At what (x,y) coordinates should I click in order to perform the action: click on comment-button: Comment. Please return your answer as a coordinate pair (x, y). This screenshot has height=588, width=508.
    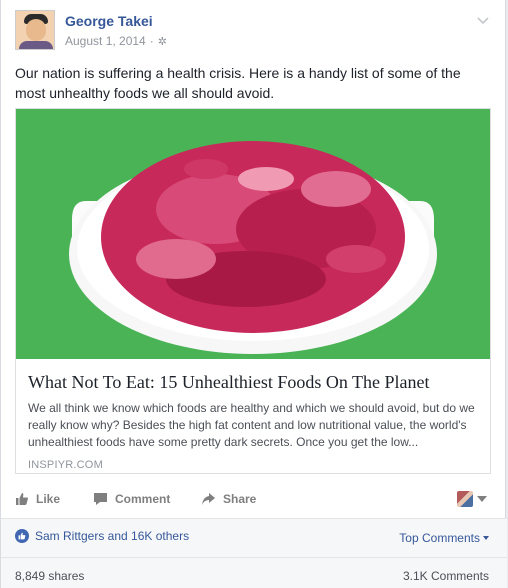
    Looking at the image, I should click on (131, 499).